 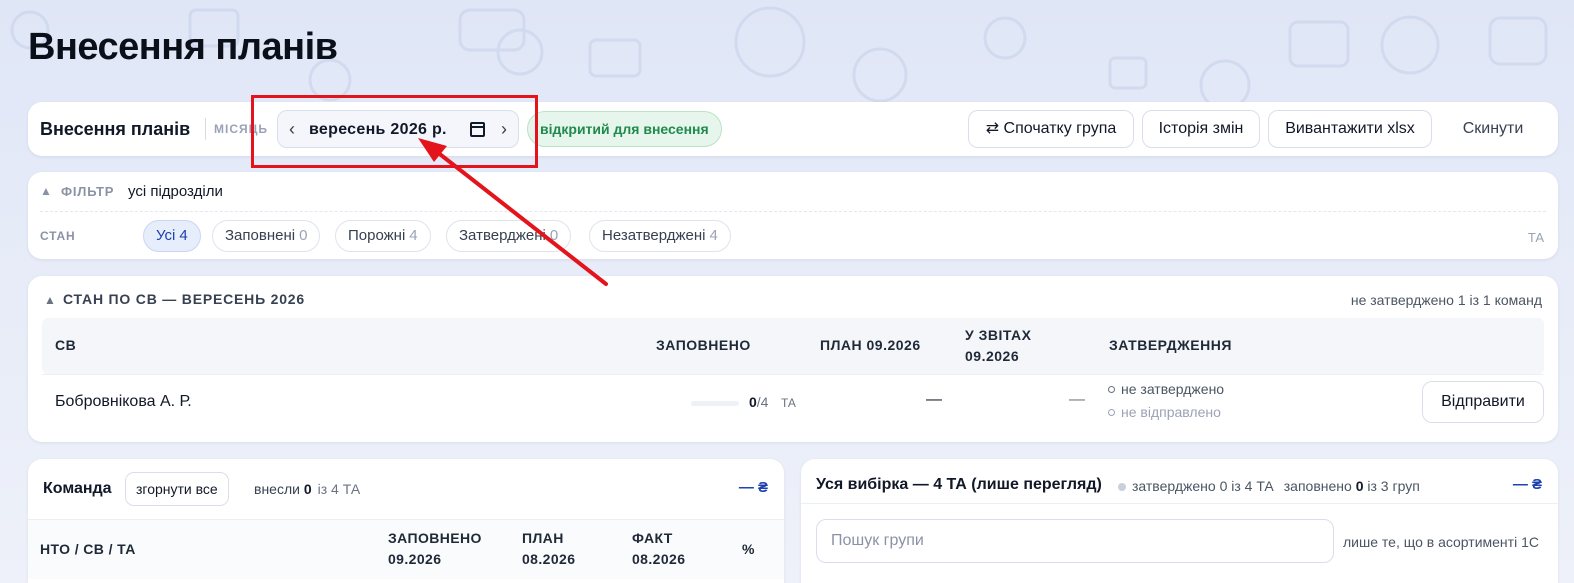 I want to click on chevron-right-icon: ›, so click(x=504, y=129).